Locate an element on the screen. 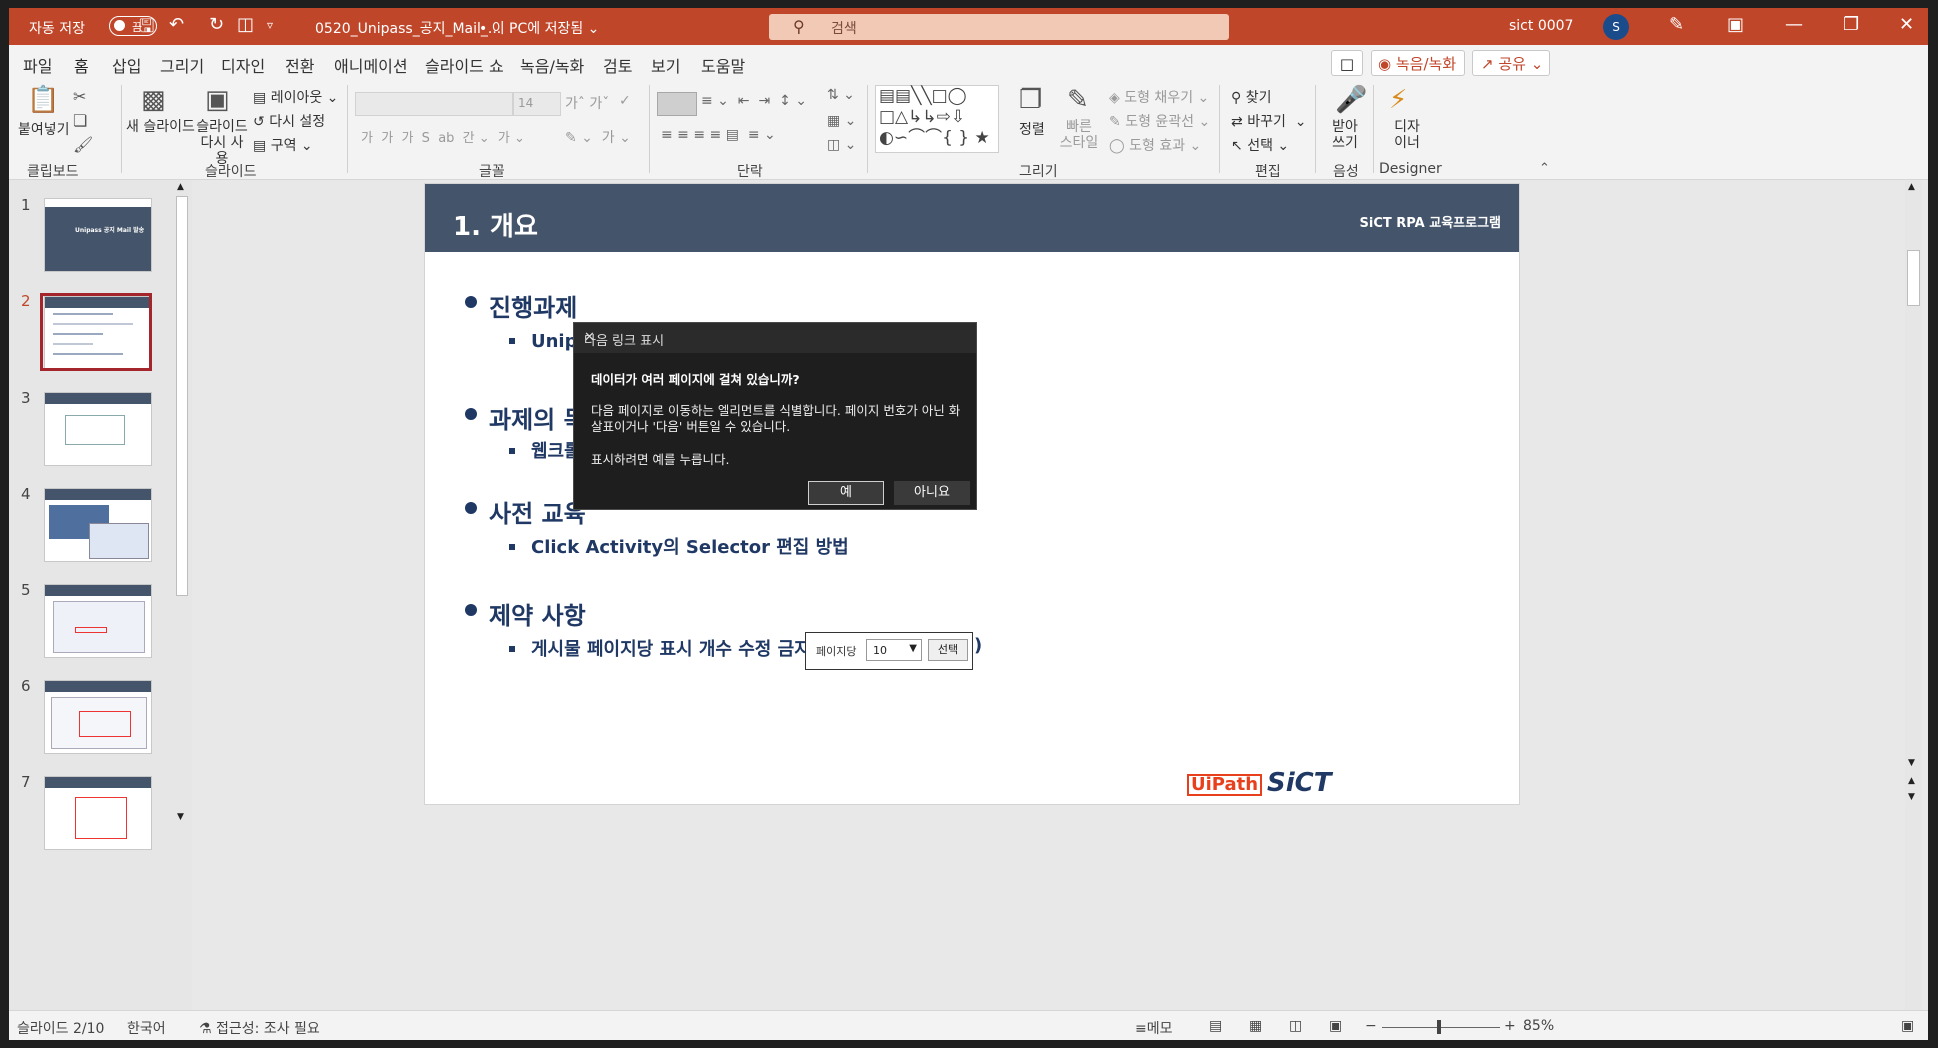 This screenshot has height=1048, width=1938. replace-button: ⇄ 바꾸기 ⌄ is located at coordinates (1268, 121).